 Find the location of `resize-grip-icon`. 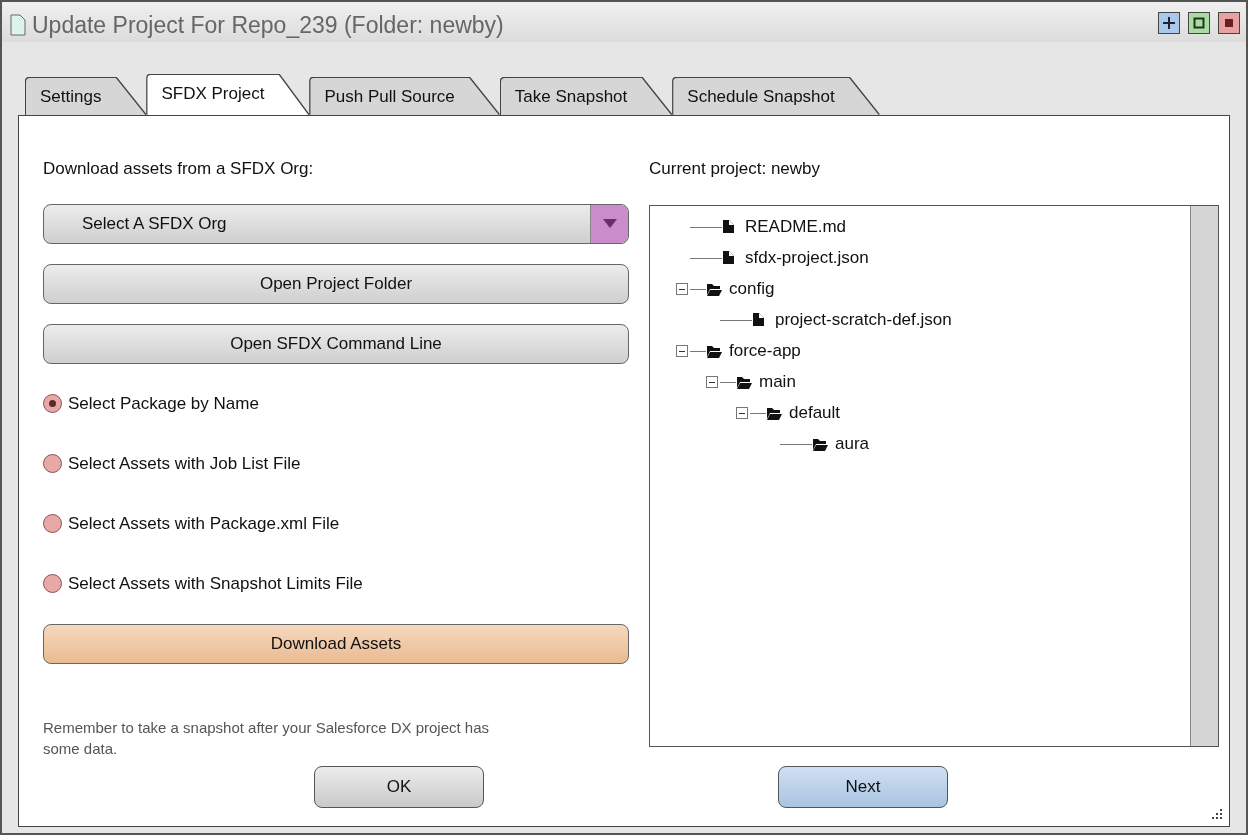

resize-grip-icon is located at coordinates (1217, 814).